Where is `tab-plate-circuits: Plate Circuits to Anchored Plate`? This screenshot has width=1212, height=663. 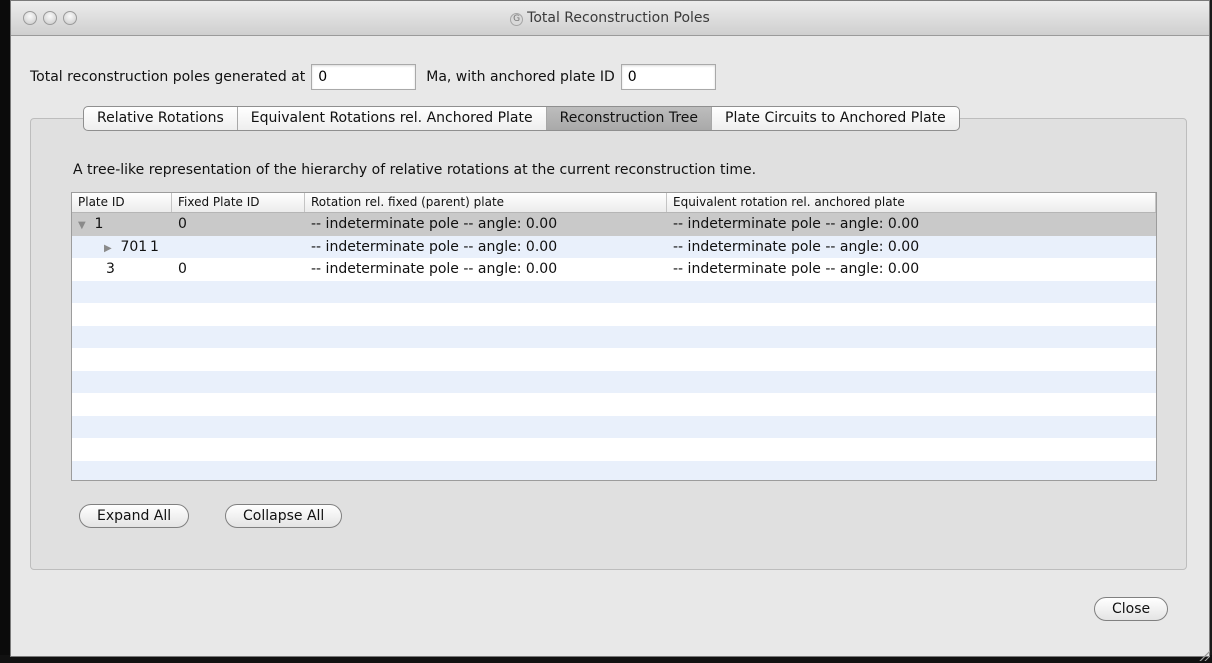
tab-plate-circuits: Plate Circuits to Anchored Plate is located at coordinates (835, 118).